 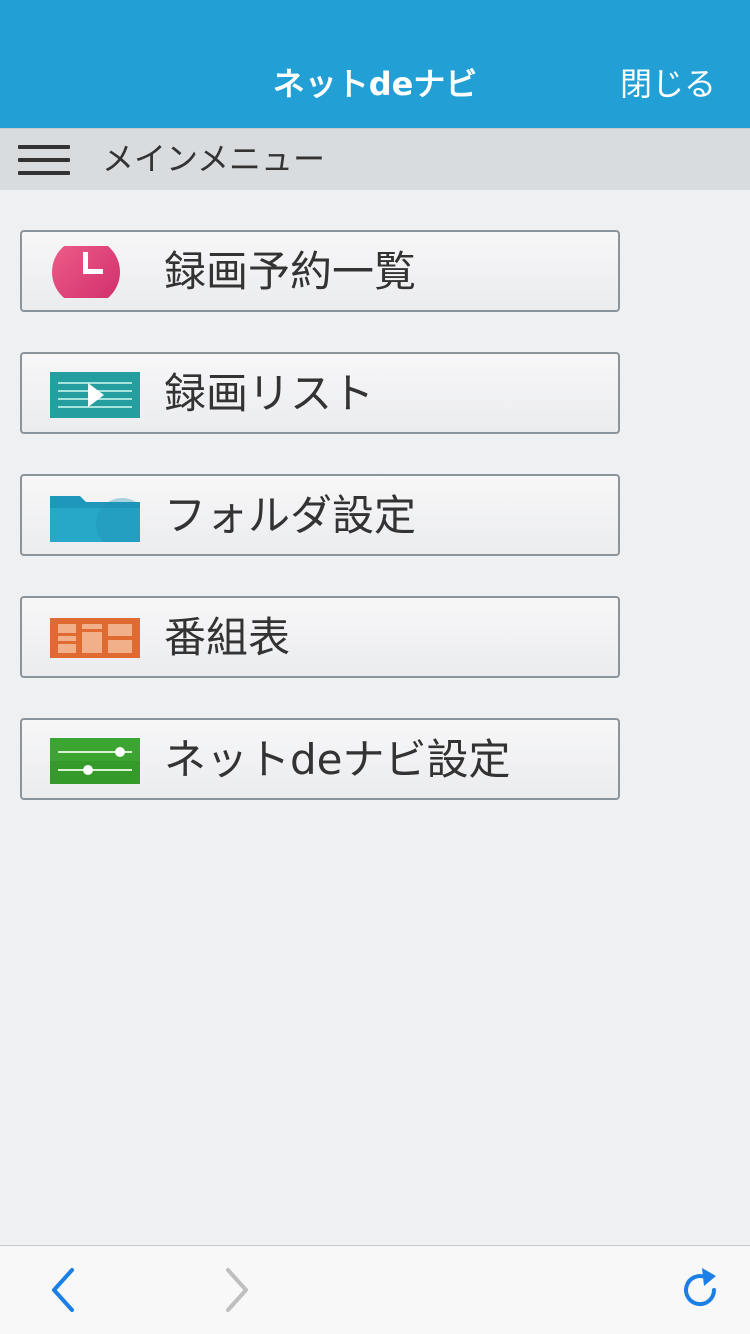 I want to click on menu-item-label: 録画予約一覧, so click(x=290, y=271).